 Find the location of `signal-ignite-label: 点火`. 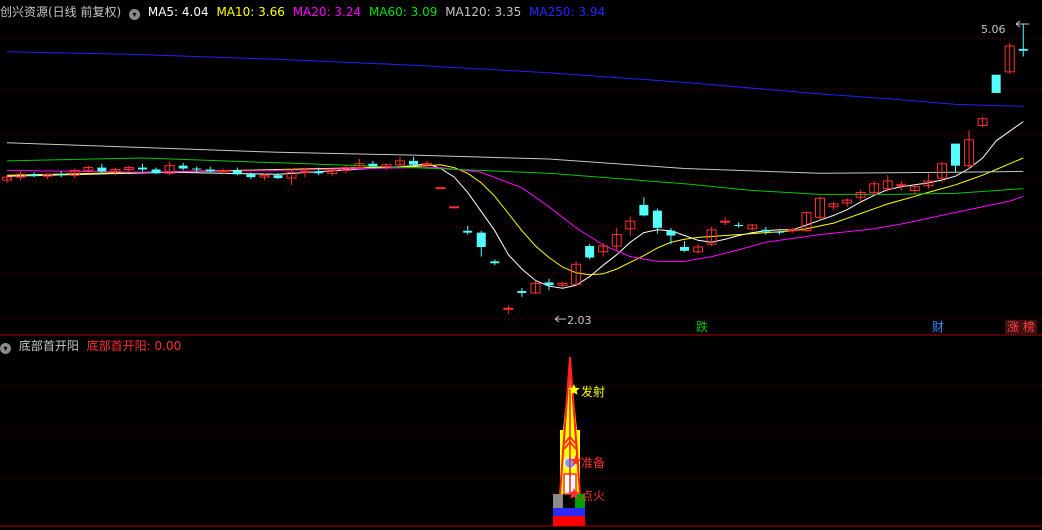

signal-ignite-label: 点火 is located at coordinates (593, 496).